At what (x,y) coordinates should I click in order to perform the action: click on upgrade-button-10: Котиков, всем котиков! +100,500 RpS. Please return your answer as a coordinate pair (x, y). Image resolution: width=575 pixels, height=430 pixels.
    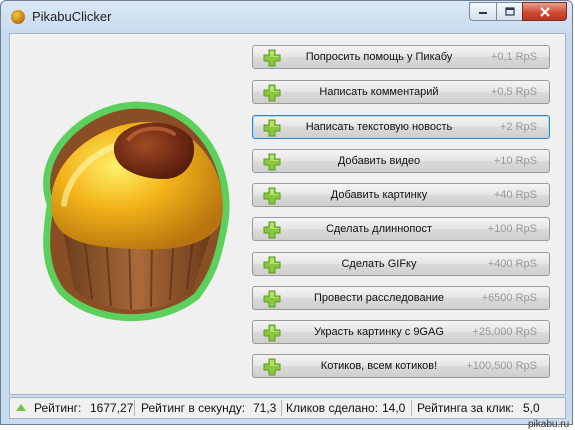
    Looking at the image, I should click on (401, 366).